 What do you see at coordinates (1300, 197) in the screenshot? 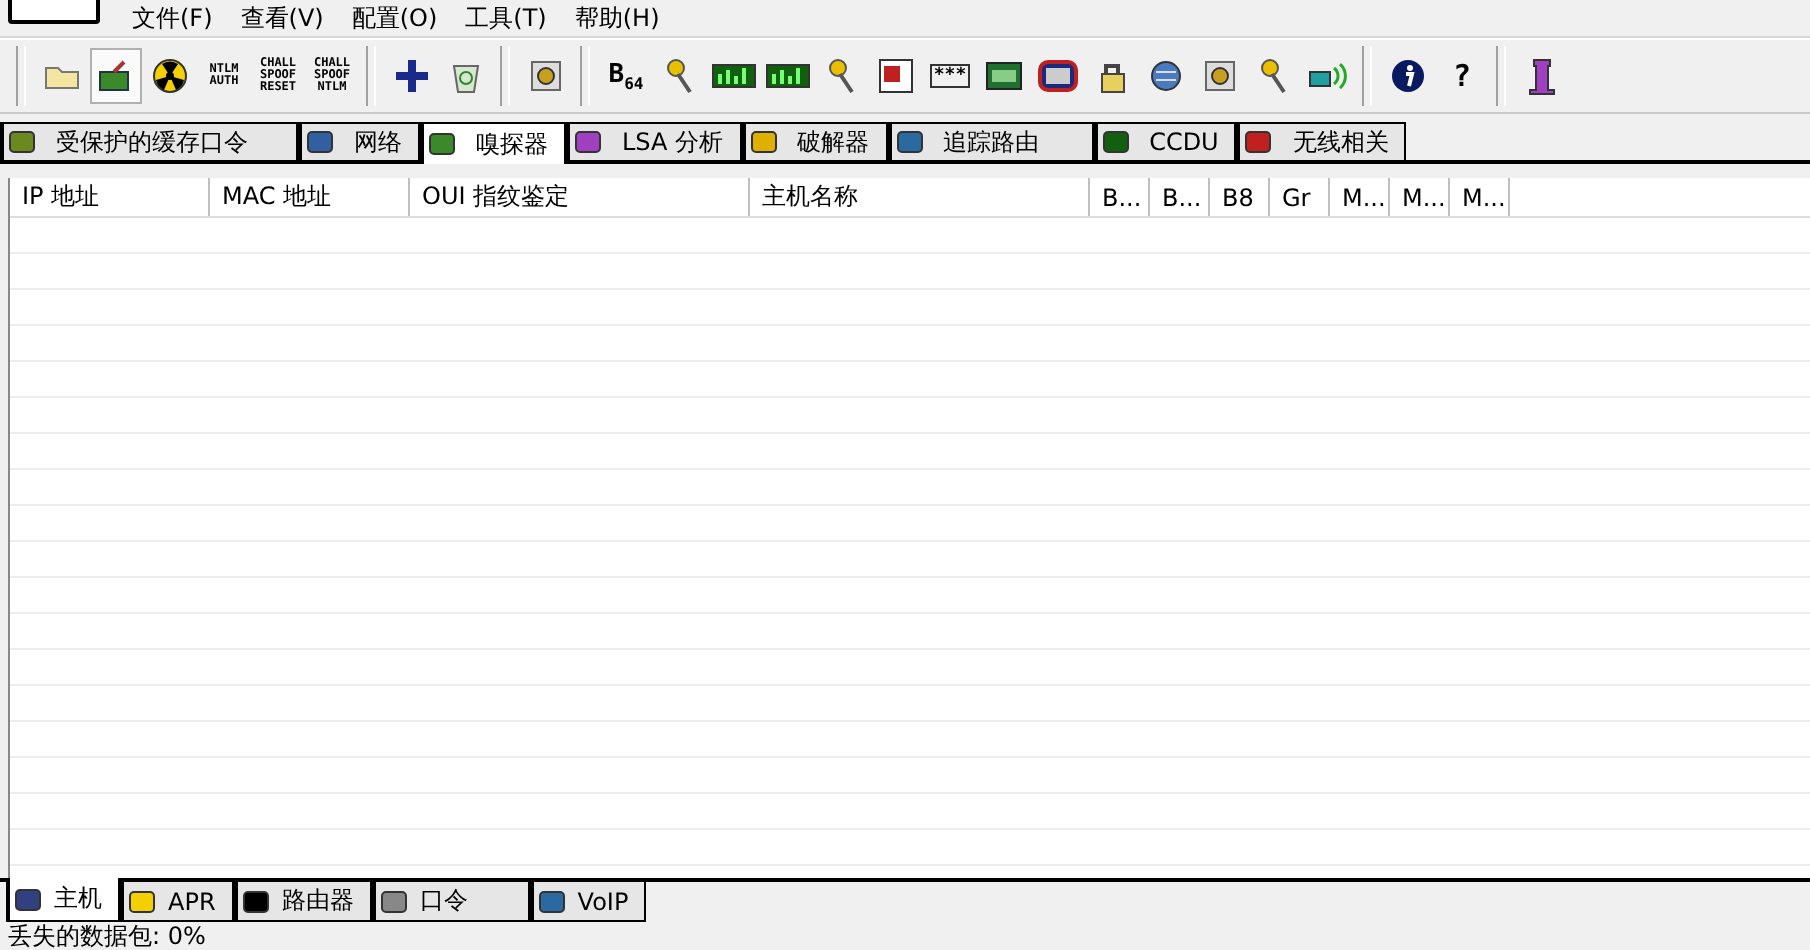
I see `column-header: Gr` at bounding box center [1300, 197].